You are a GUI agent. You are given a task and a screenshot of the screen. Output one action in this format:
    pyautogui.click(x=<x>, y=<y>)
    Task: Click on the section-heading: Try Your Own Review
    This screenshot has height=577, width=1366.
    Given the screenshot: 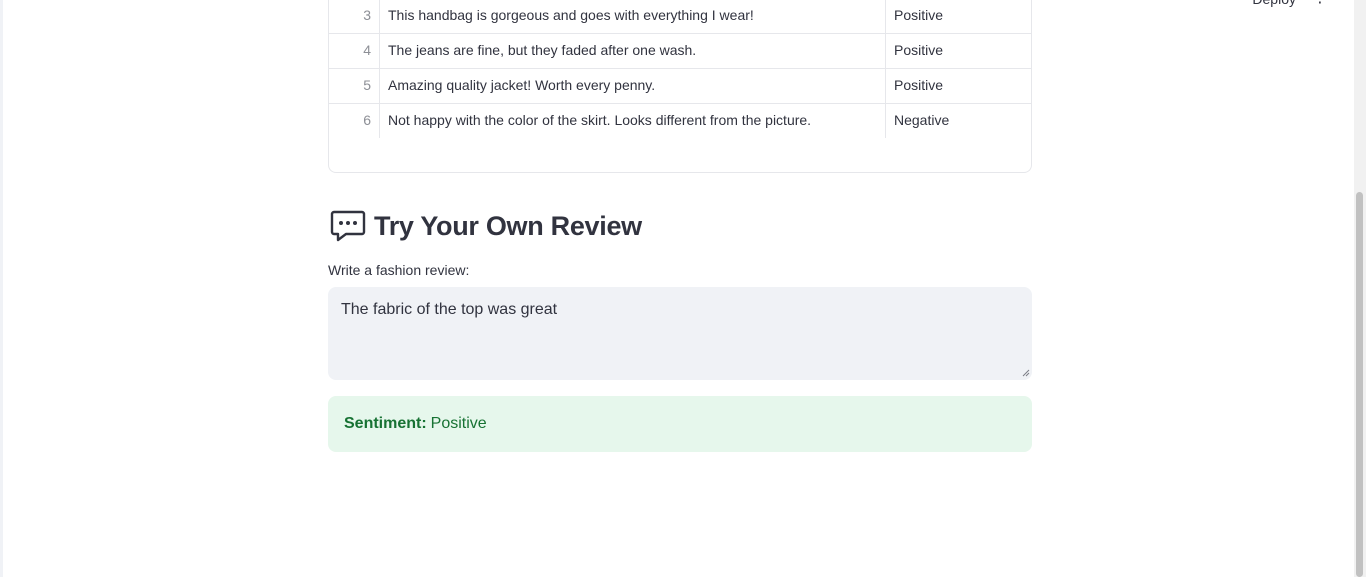 What is the action you would take?
    pyautogui.click(x=485, y=226)
    